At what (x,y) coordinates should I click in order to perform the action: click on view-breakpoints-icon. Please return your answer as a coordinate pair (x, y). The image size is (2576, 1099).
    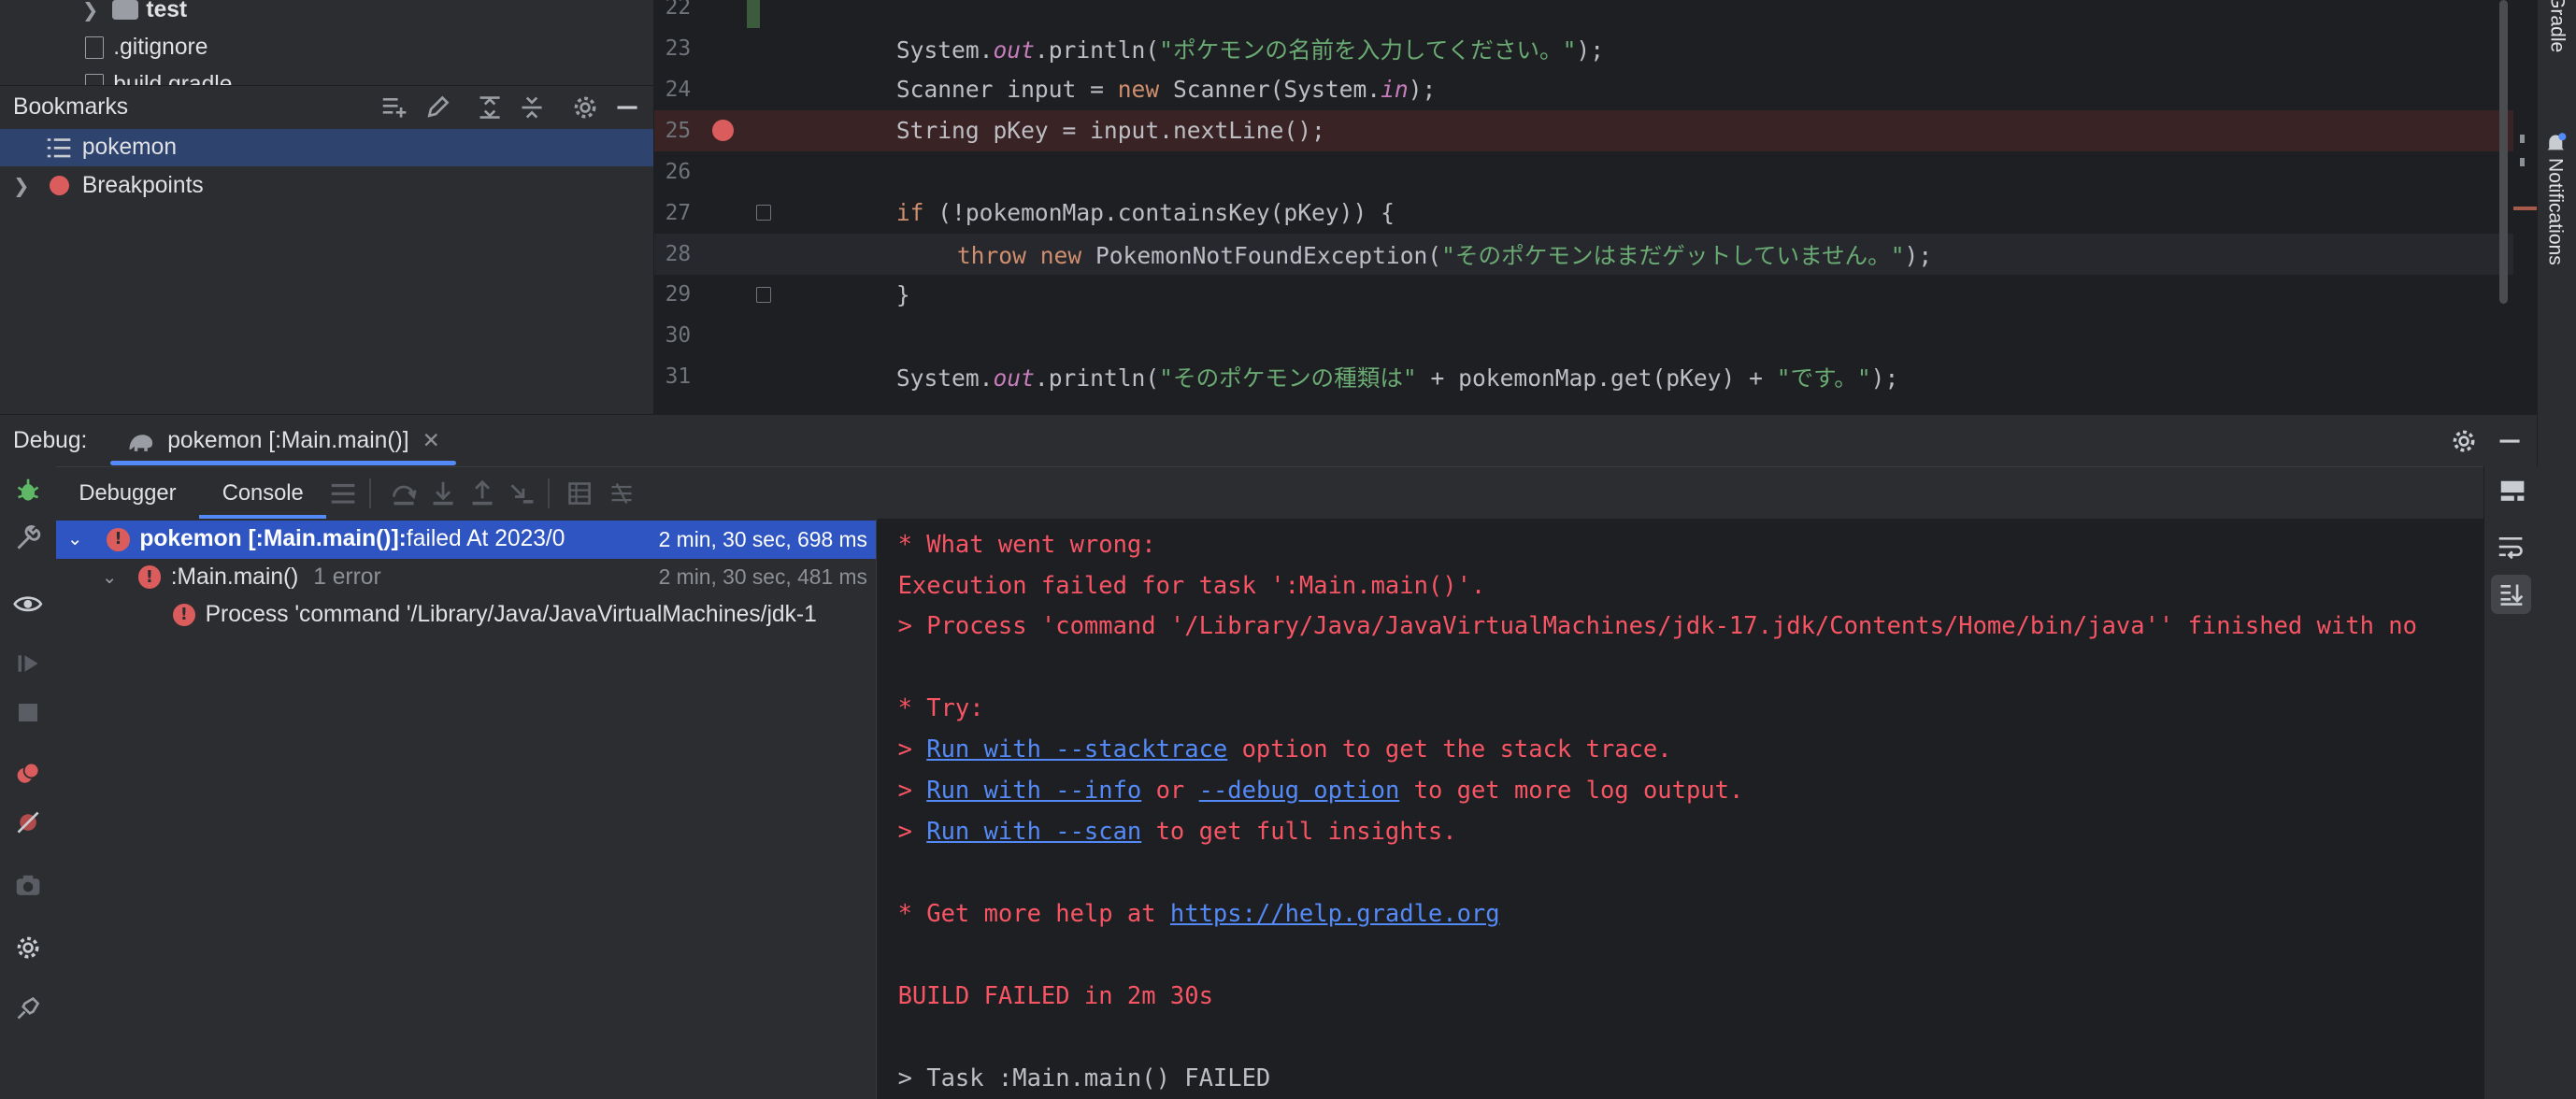
    Looking at the image, I should click on (27, 773).